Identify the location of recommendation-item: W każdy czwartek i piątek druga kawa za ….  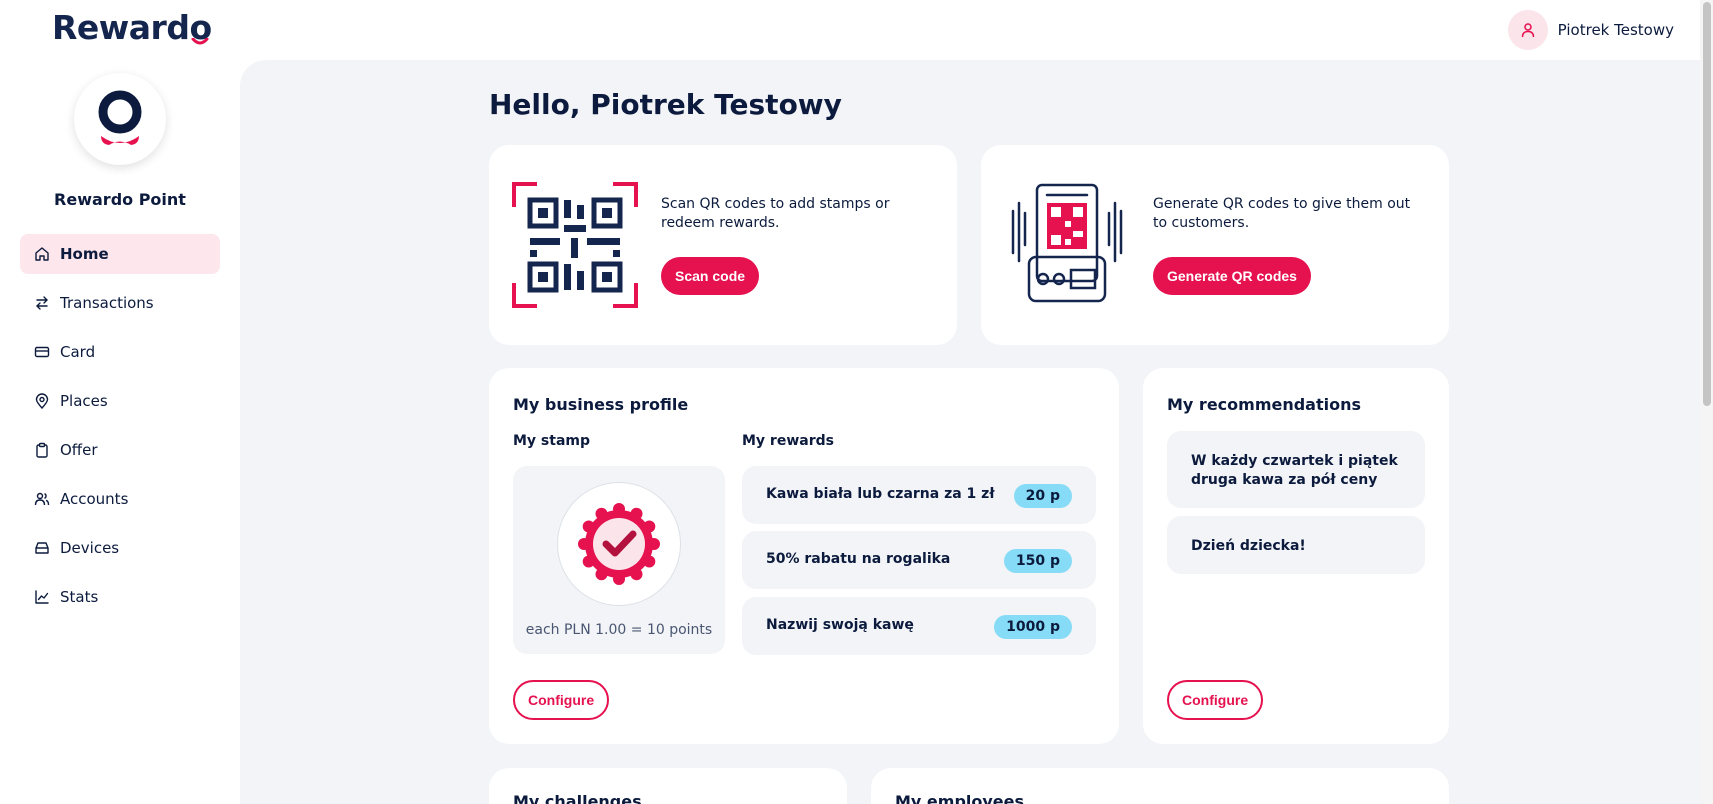
(1296, 469).